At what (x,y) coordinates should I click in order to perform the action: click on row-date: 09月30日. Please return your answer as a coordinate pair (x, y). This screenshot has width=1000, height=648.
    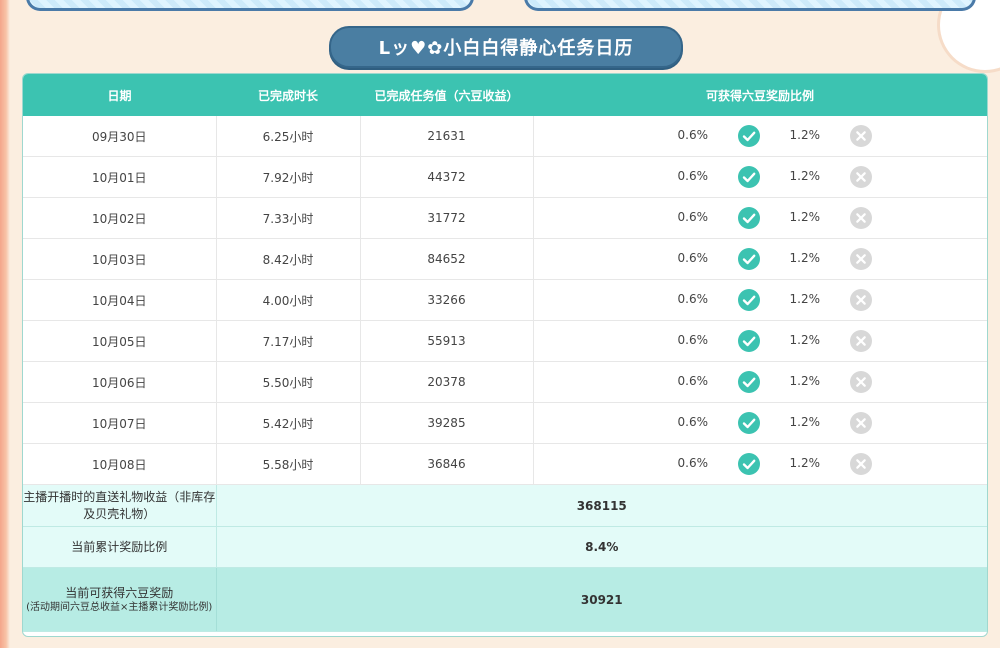
    Looking at the image, I should click on (119, 136).